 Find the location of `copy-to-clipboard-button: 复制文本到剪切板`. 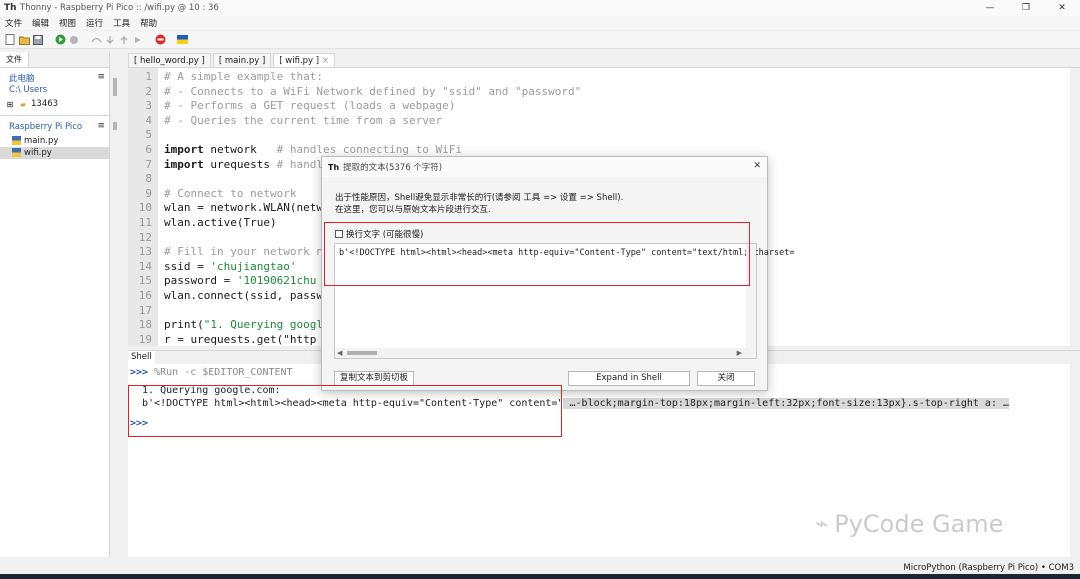

copy-to-clipboard-button: 复制文本到剪切板 is located at coordinates (374, 378).